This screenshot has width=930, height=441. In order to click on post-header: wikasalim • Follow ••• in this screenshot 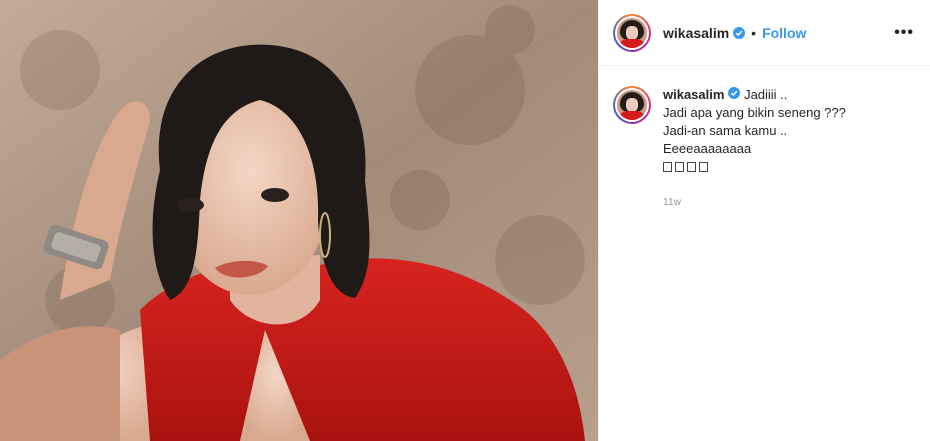, I will do `click(764, 33)`.